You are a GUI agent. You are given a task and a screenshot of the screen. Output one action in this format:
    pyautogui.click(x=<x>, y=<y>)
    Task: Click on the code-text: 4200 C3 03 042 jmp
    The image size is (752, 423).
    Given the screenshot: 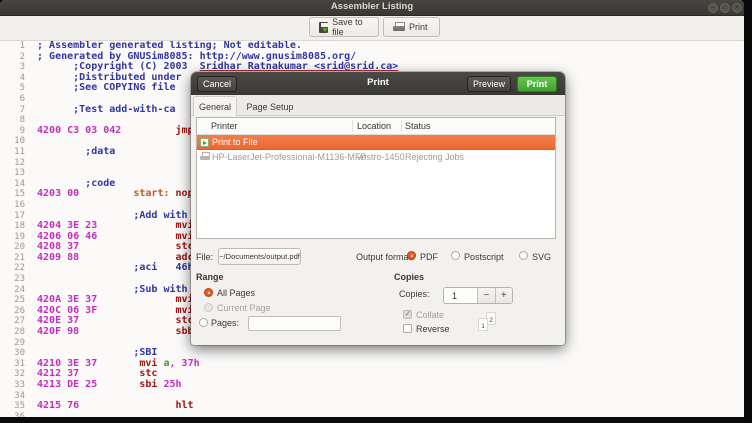 What is the action you would take?
    pyautogui.click(x=112, y=130)
    